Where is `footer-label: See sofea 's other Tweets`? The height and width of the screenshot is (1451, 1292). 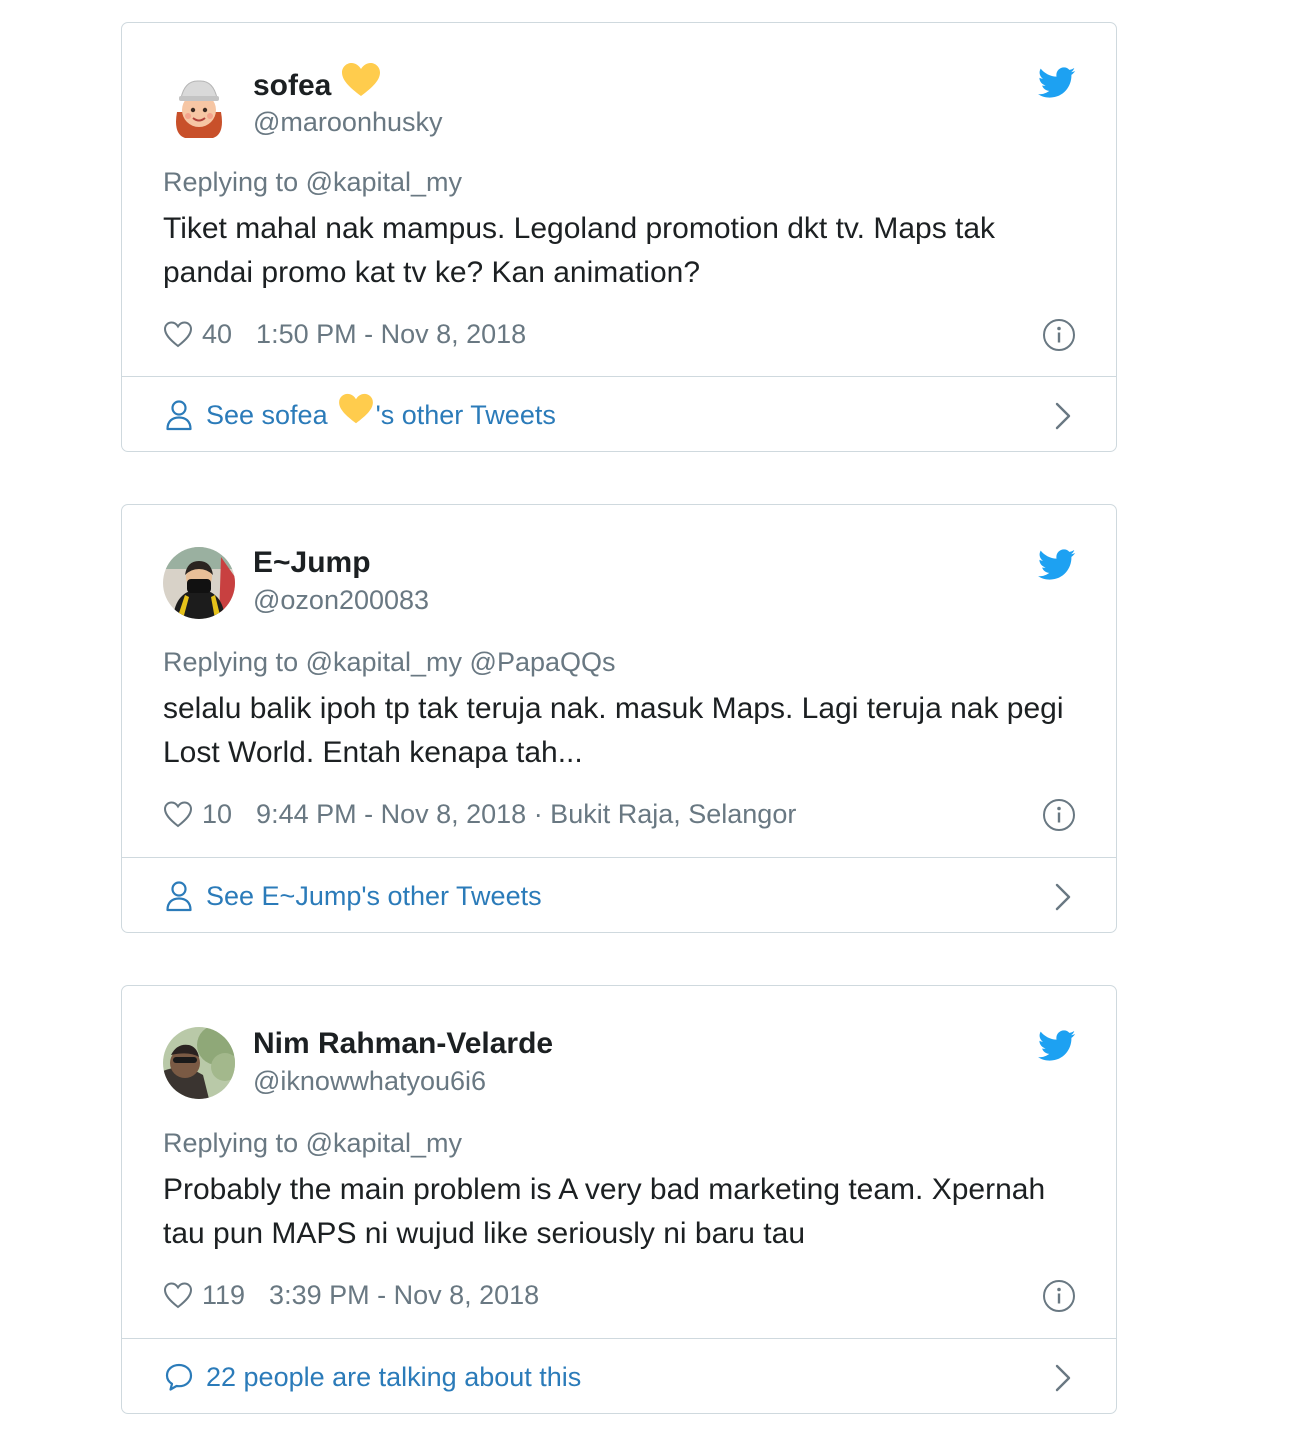 footer-label: See sofea 's other Tweets is located at coordinates (381, 414).